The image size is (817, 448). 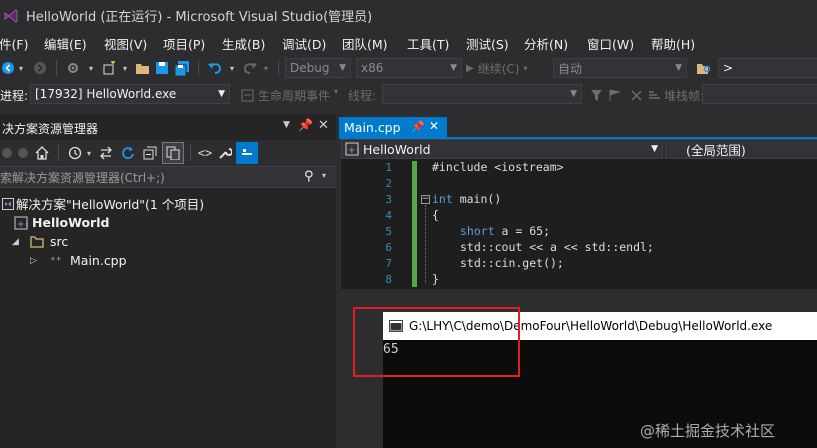 What do you see at coordinates (767, 68) in the screenshot?
I see `find-box: >` at bounding box center [767, 68].